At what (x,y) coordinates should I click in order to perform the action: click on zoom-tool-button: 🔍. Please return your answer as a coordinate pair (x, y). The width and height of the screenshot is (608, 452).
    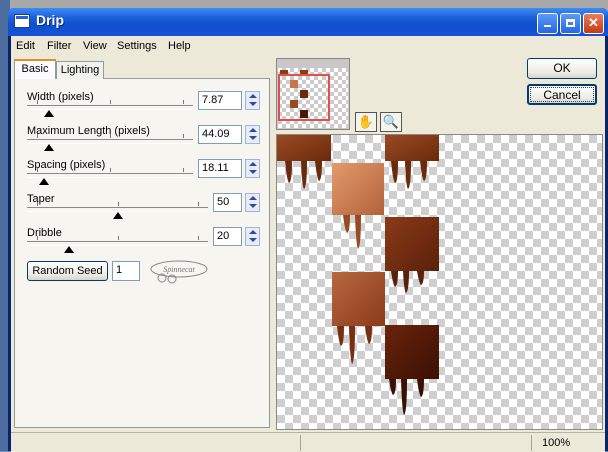
    Looking at the image, I should click on (391, 122).